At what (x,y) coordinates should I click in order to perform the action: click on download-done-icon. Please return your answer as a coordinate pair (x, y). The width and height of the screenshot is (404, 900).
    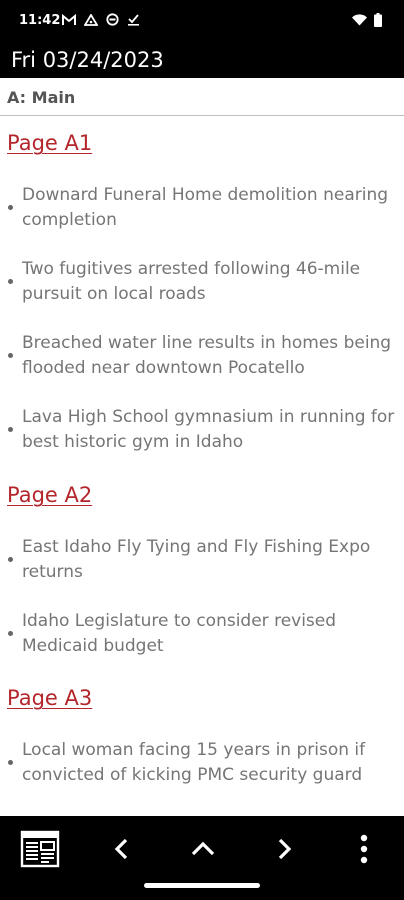
    Looking at the image, I should click on (133, 20).